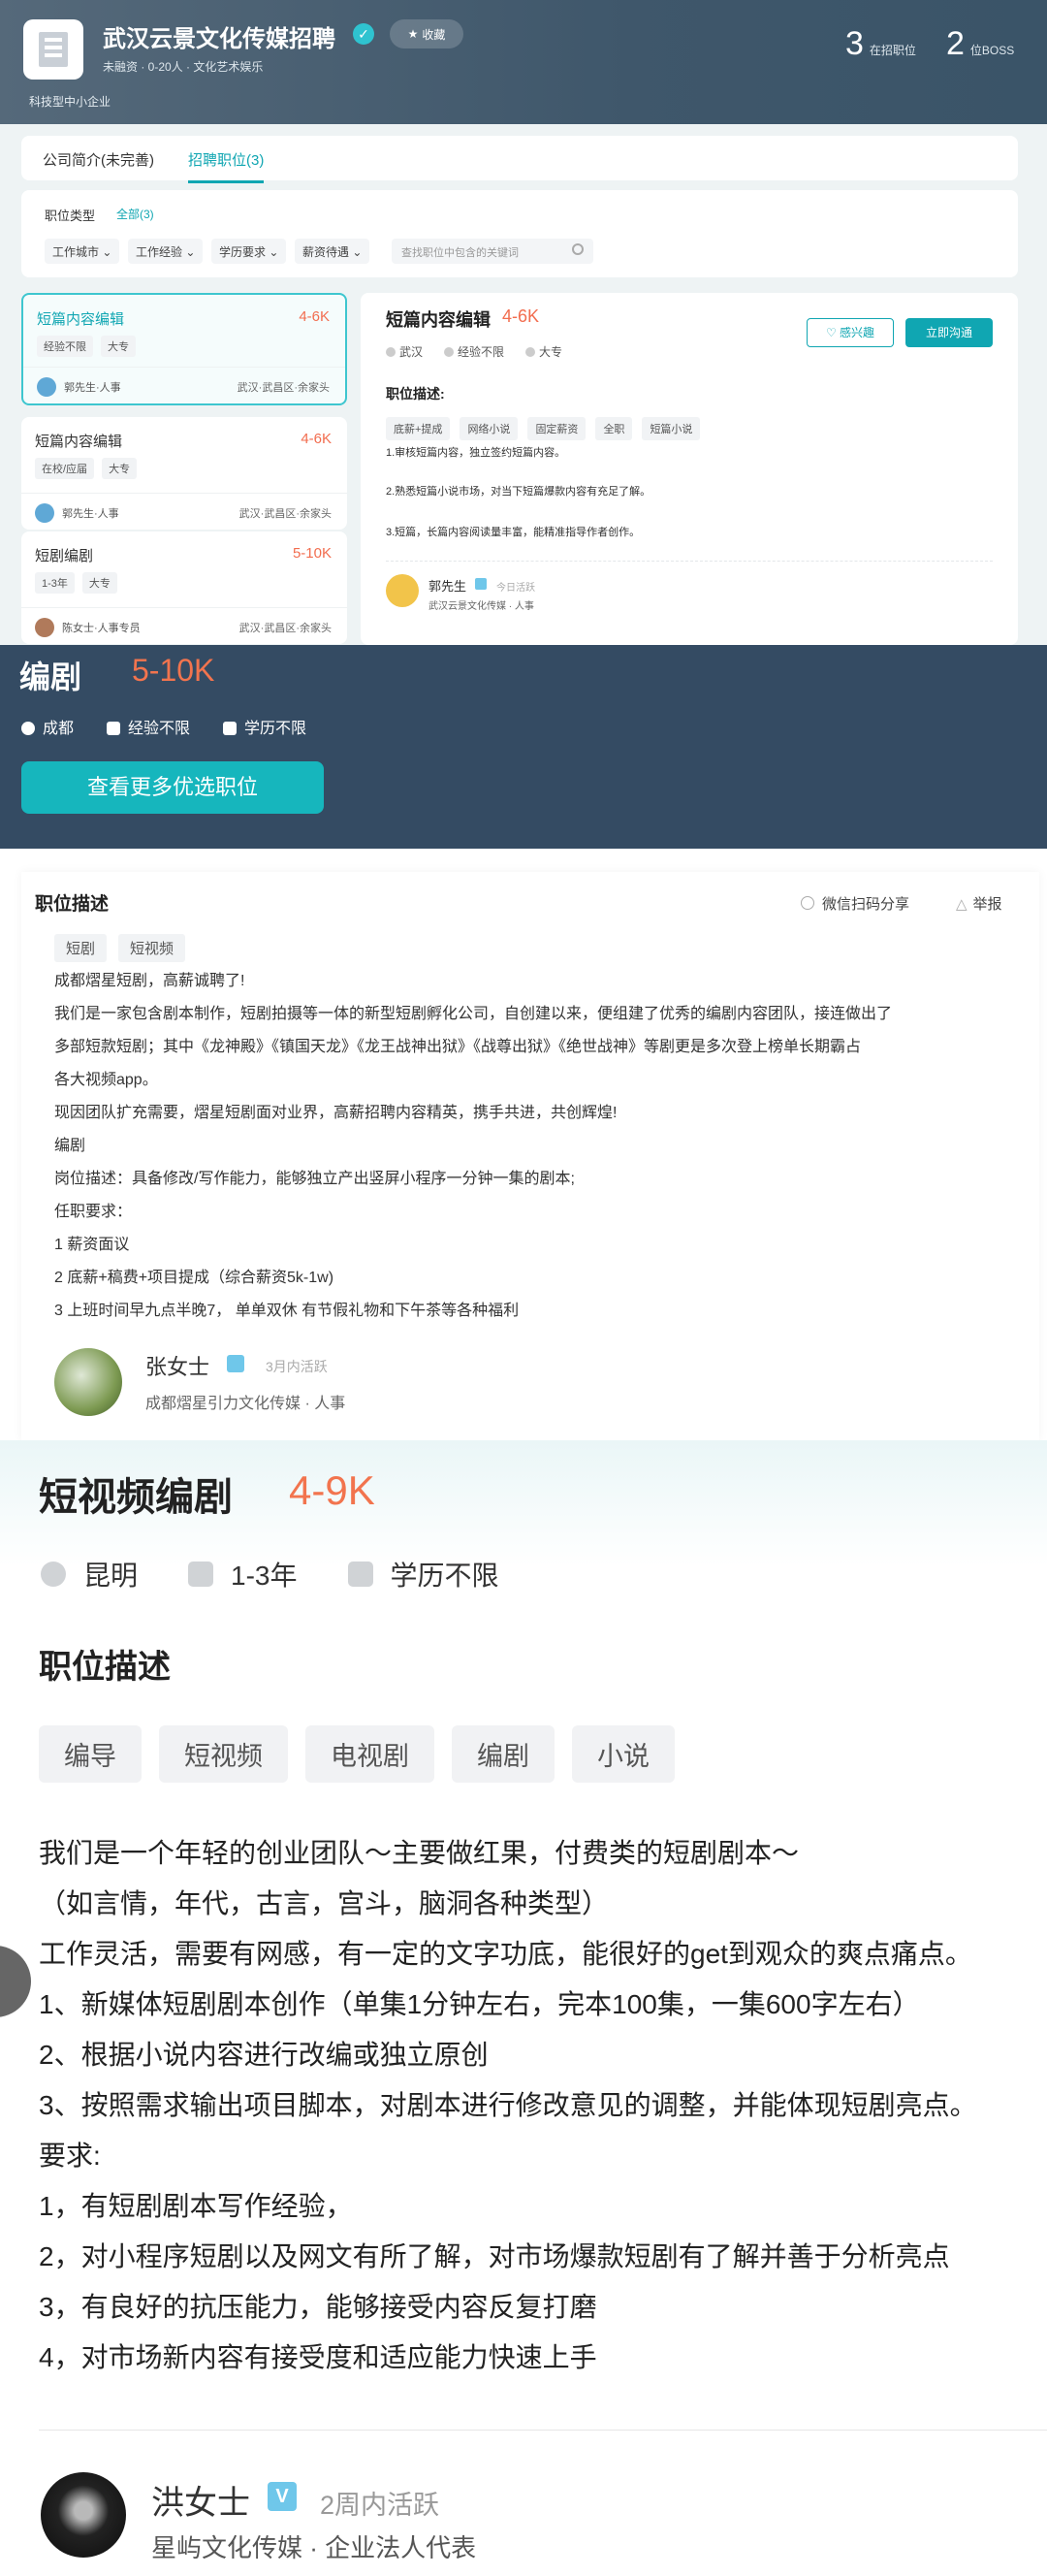  What do you see at coordinates (519, 159) in the screenshot?
I see `company-tabs: 公司简介(未完善) 招聘职位(3)` at bounding box center [519, 159].